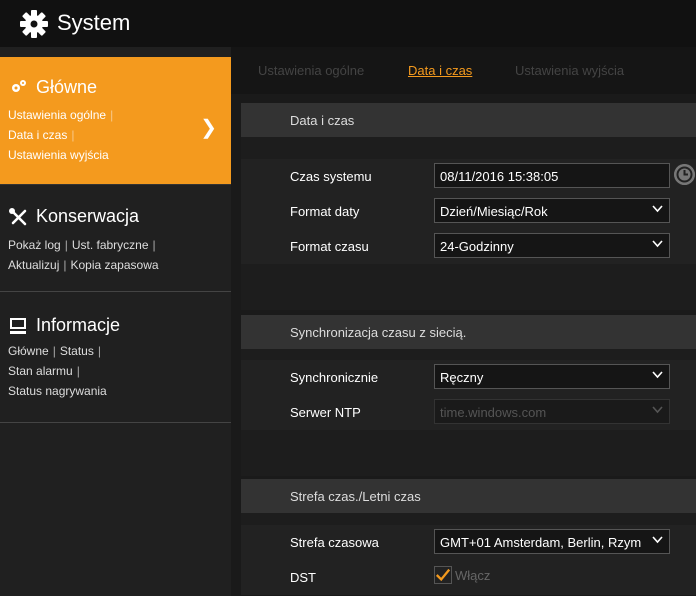 The width and height of the screenshot is (696, 596). Describe the element at coordinates (67, 87) in the screenshot. I see `sidebar-title-glowne: Główne` at that location.